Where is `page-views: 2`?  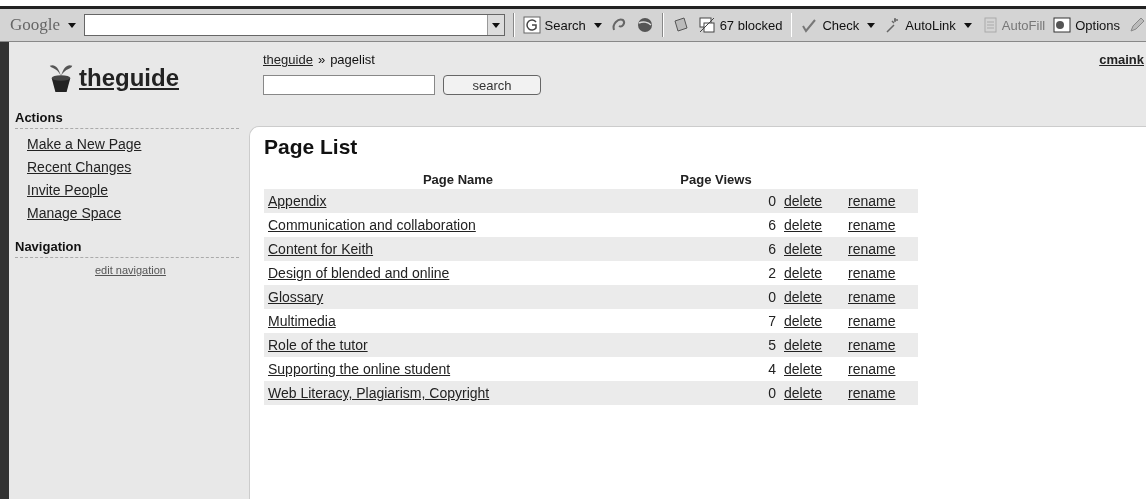
page-views: 2 is located at coordinates (772, 273).